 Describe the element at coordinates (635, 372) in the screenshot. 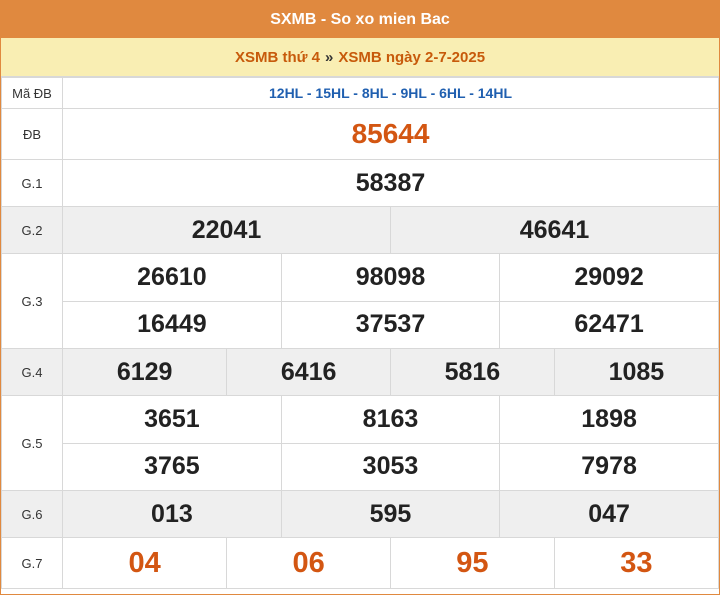

I see `prize-g4-number: 1085` at that location.